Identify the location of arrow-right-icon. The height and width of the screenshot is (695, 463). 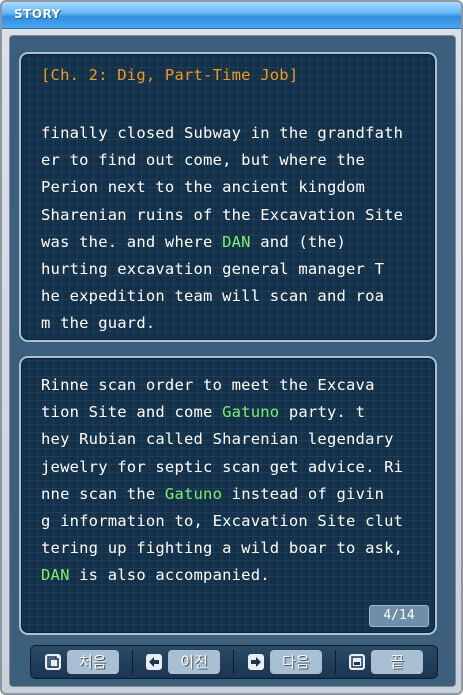
(255, 662).